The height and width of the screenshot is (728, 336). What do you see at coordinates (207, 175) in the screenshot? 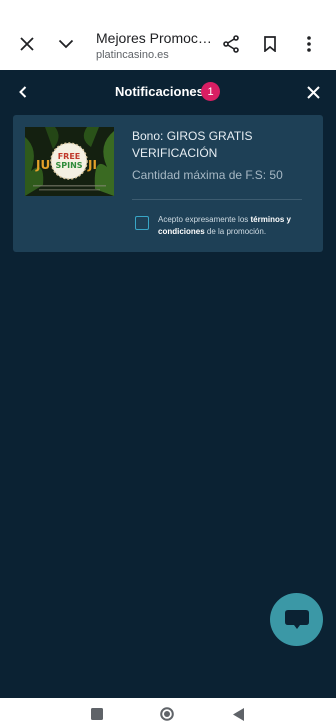
I see `promotion-max-amount: Cantidad máxima de F.S: 50` at bounding box center [207, 175].